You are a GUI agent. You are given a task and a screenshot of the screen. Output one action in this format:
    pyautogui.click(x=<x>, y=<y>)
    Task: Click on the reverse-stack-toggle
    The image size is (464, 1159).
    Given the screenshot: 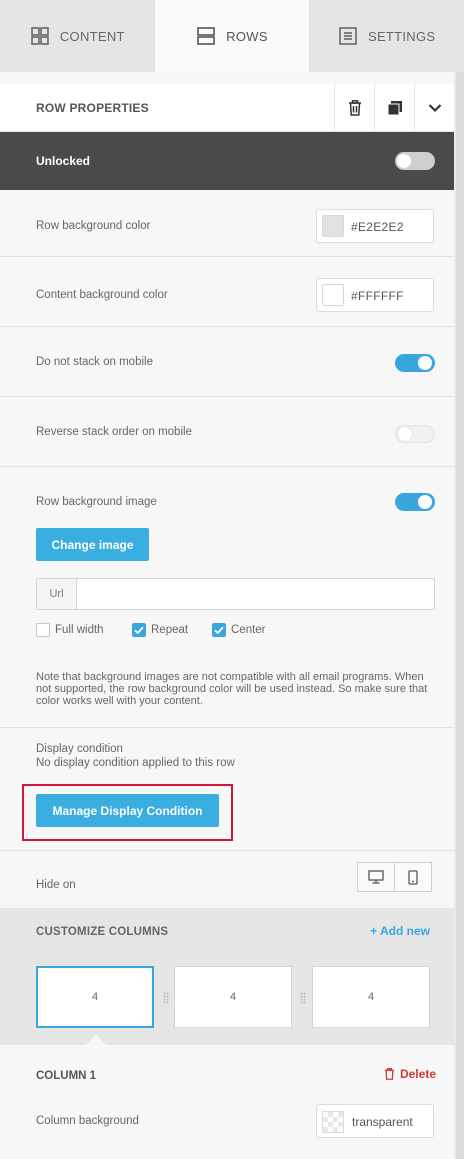 What is the action you would take?
    pyautogui.click(x=415, y=434)
    